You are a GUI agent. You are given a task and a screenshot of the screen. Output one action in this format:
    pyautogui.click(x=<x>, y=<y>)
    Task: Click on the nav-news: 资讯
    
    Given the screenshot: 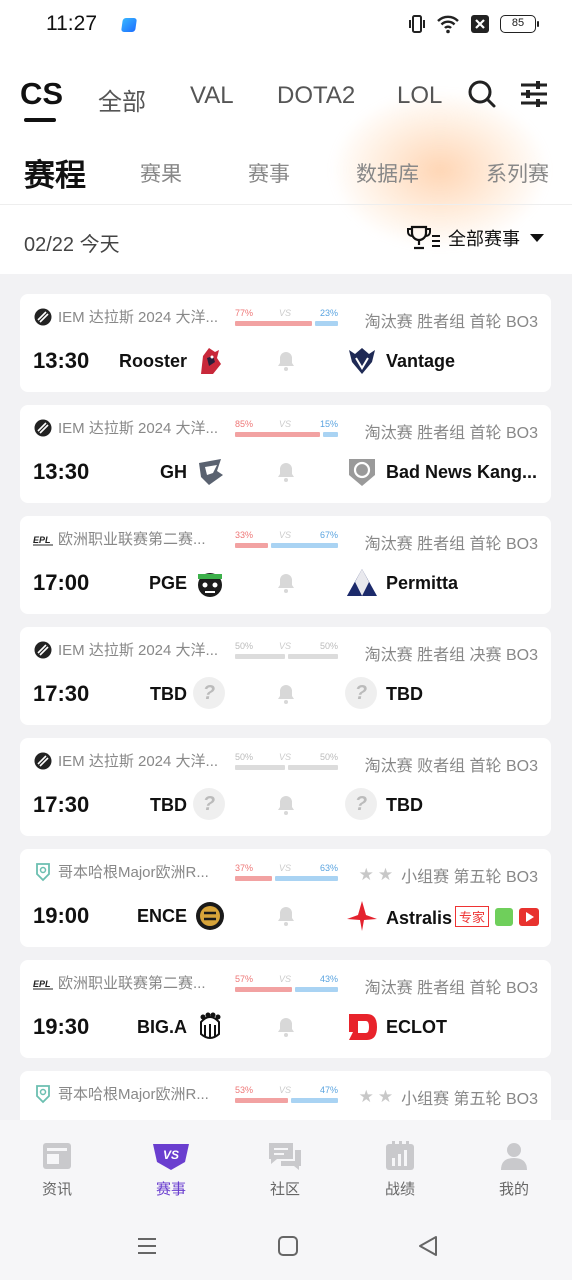 What is the action you would take?
    pyautogui.click(x=57, y=1169)
    